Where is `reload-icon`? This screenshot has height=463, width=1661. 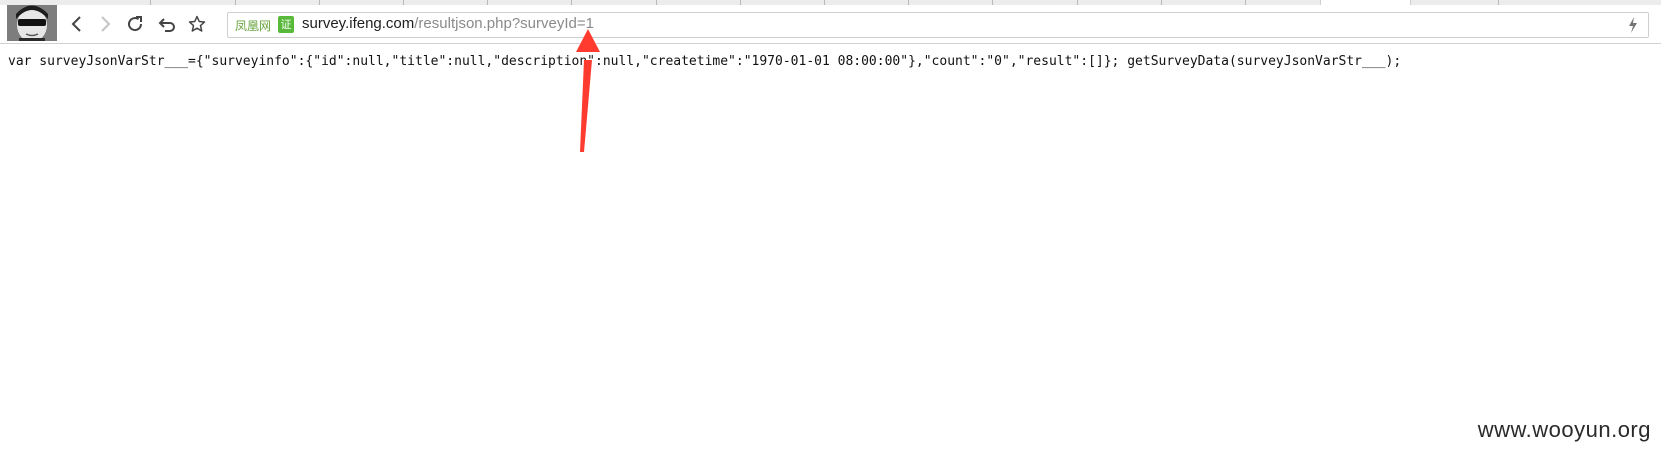
reload-icon is located at coordinates (135, 24).